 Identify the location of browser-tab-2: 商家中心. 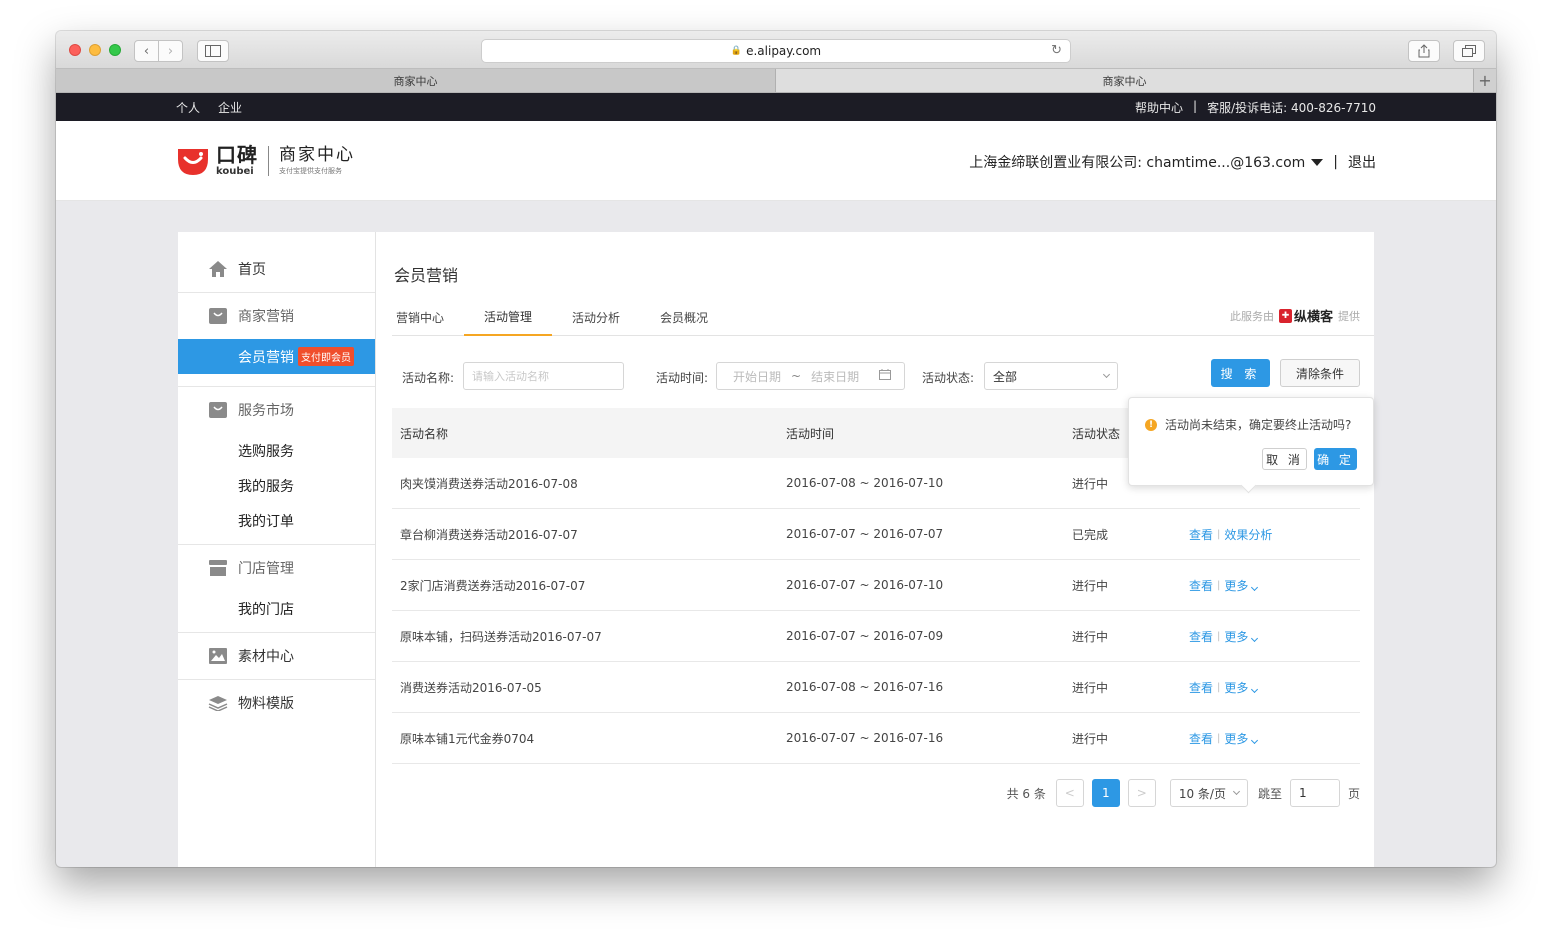
(1124, 80).